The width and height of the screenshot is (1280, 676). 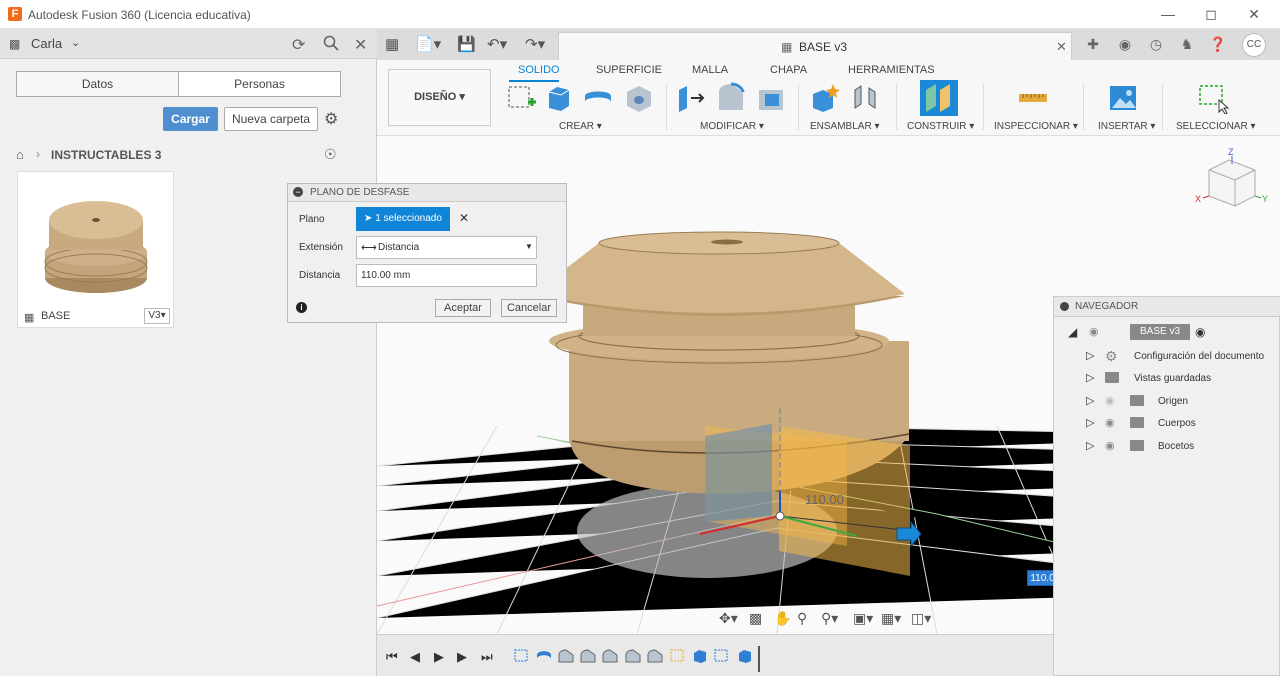 What do you see at coordinates (487, 657) in the screenshot?
I see `go-to-end-icon: ⏭` at bounding box center [487, 657].